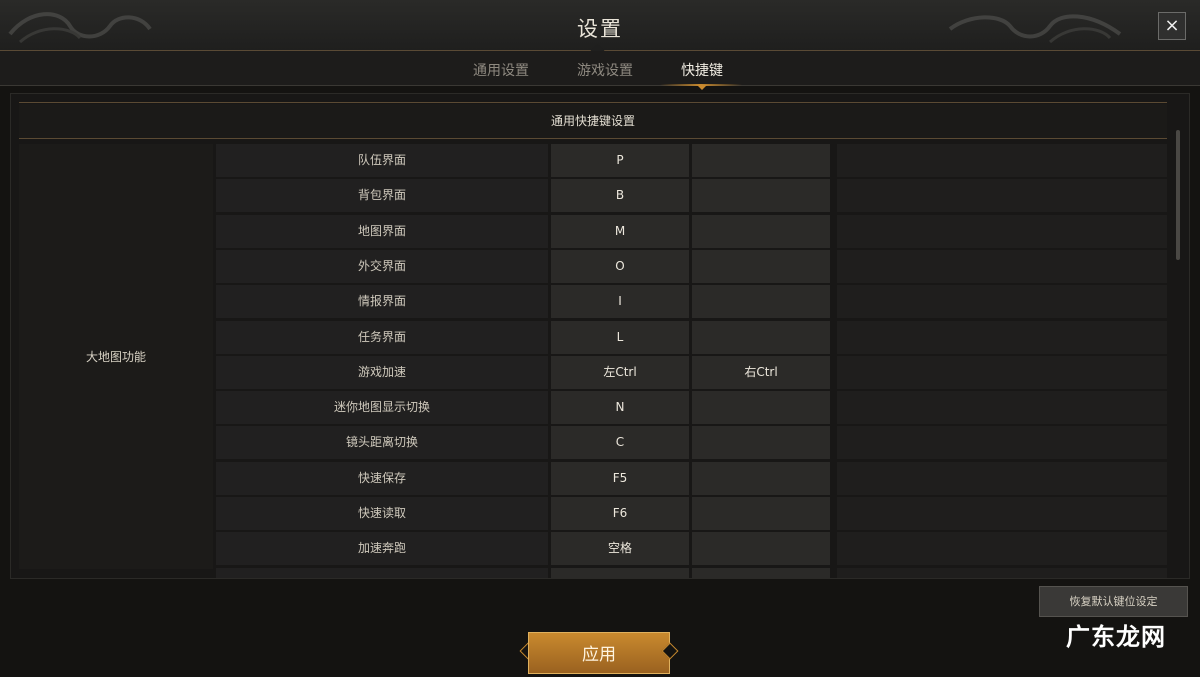  I want to click on tab-general-settings: 通用设置, so click(501, 70).